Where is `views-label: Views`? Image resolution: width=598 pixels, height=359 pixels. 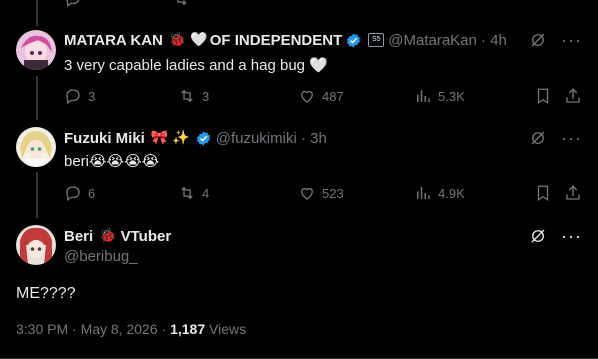 views-label: Views is located at coordinates (226, 329).